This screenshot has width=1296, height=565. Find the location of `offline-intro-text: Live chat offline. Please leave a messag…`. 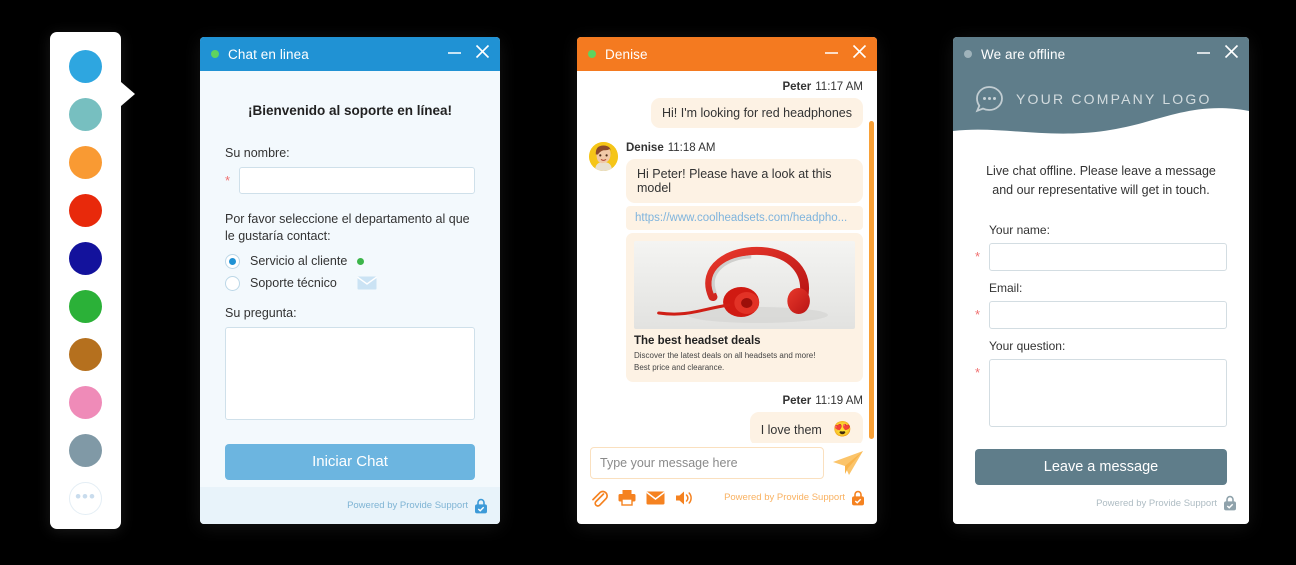

offline-intro-text: Live chat offline. Please leave a messag… is located at coordinates (1101, 181).